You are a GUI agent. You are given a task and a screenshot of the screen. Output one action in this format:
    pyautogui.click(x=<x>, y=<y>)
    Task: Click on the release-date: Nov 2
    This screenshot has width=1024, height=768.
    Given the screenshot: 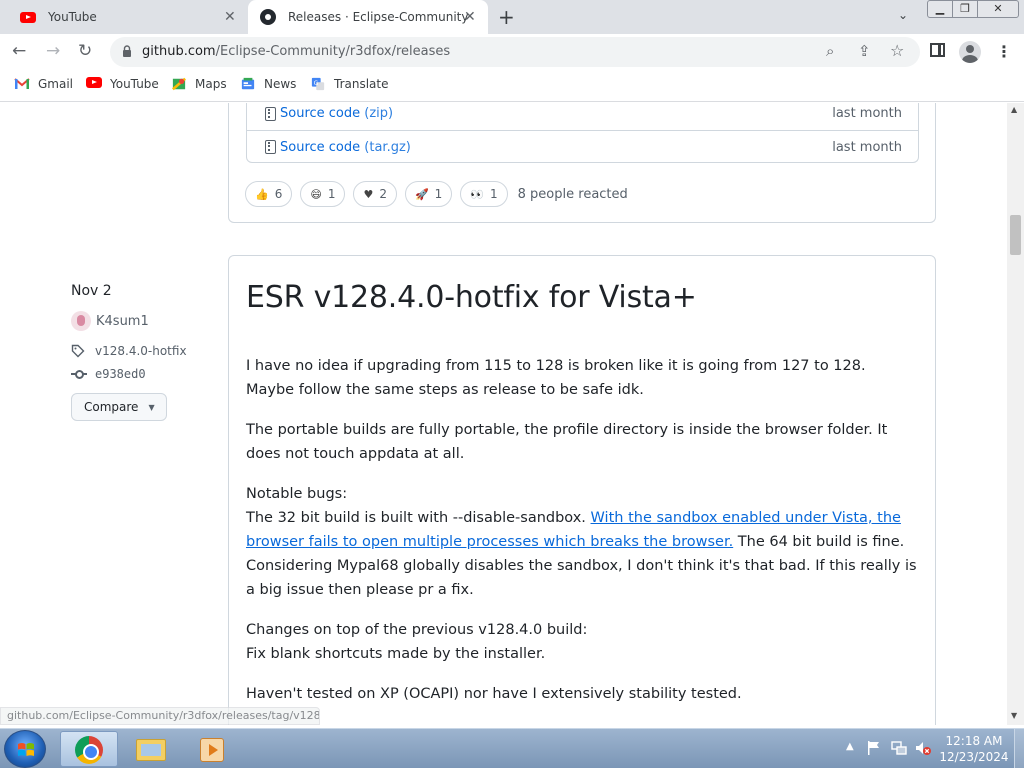 What is the action you would take?
    pyautogui.click(x=91, y=291)
    